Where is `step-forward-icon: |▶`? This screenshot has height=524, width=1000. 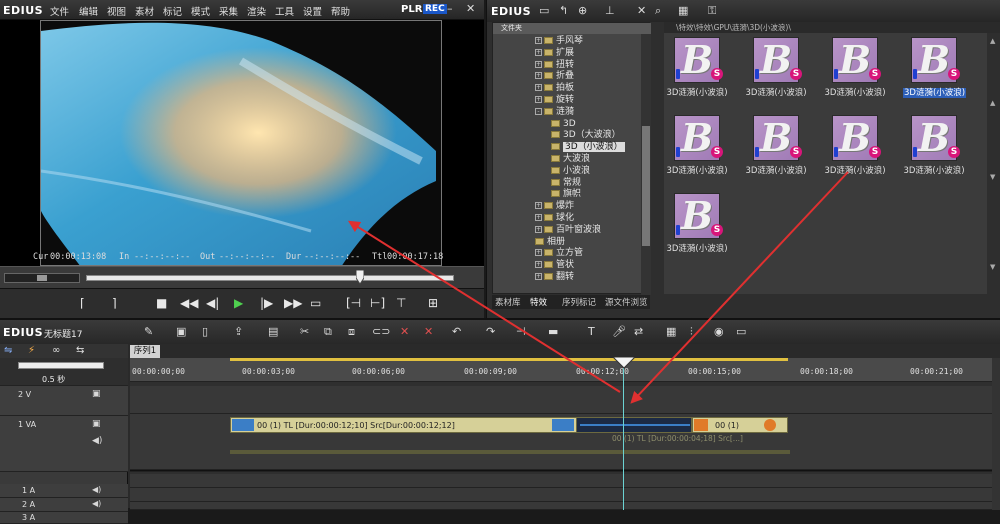 step-forward-icon: |▶ is located at coordinates (266, 303).